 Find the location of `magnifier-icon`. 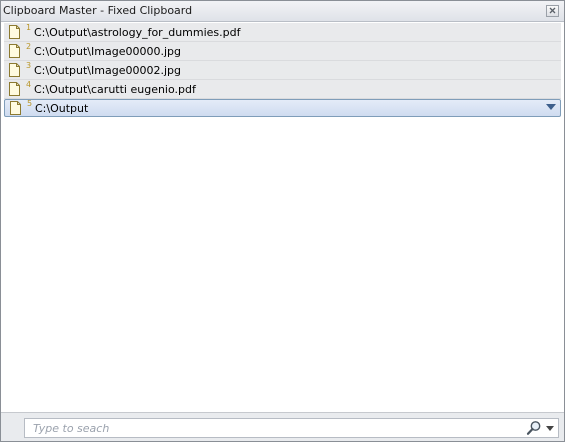

magnifier-icon is located at coordinates (534, 428).